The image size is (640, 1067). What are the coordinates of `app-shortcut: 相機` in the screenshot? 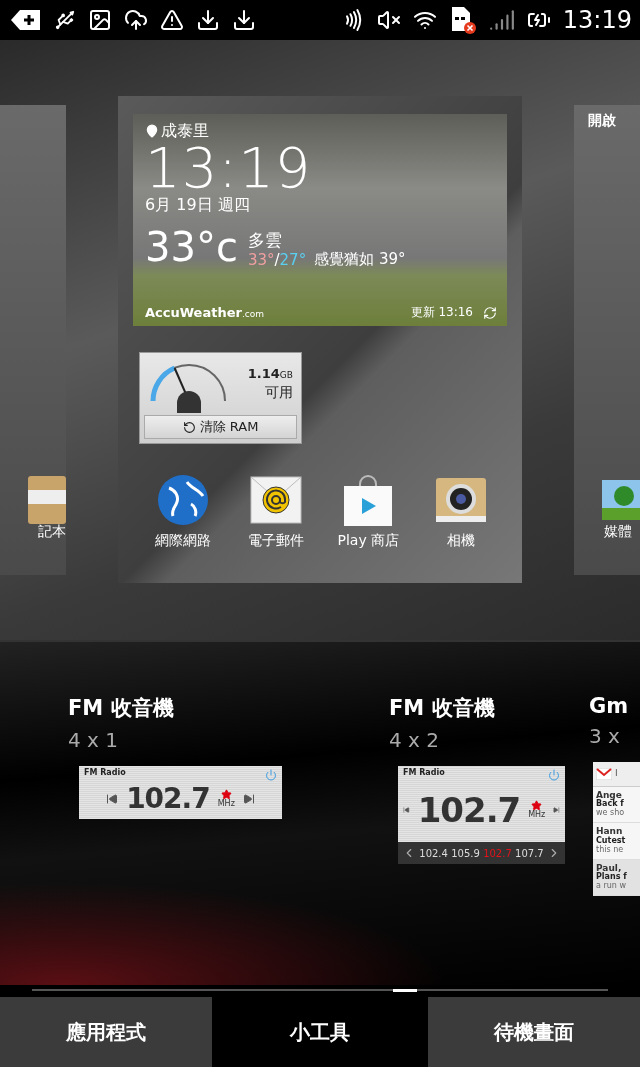 It's located at (460, 512).